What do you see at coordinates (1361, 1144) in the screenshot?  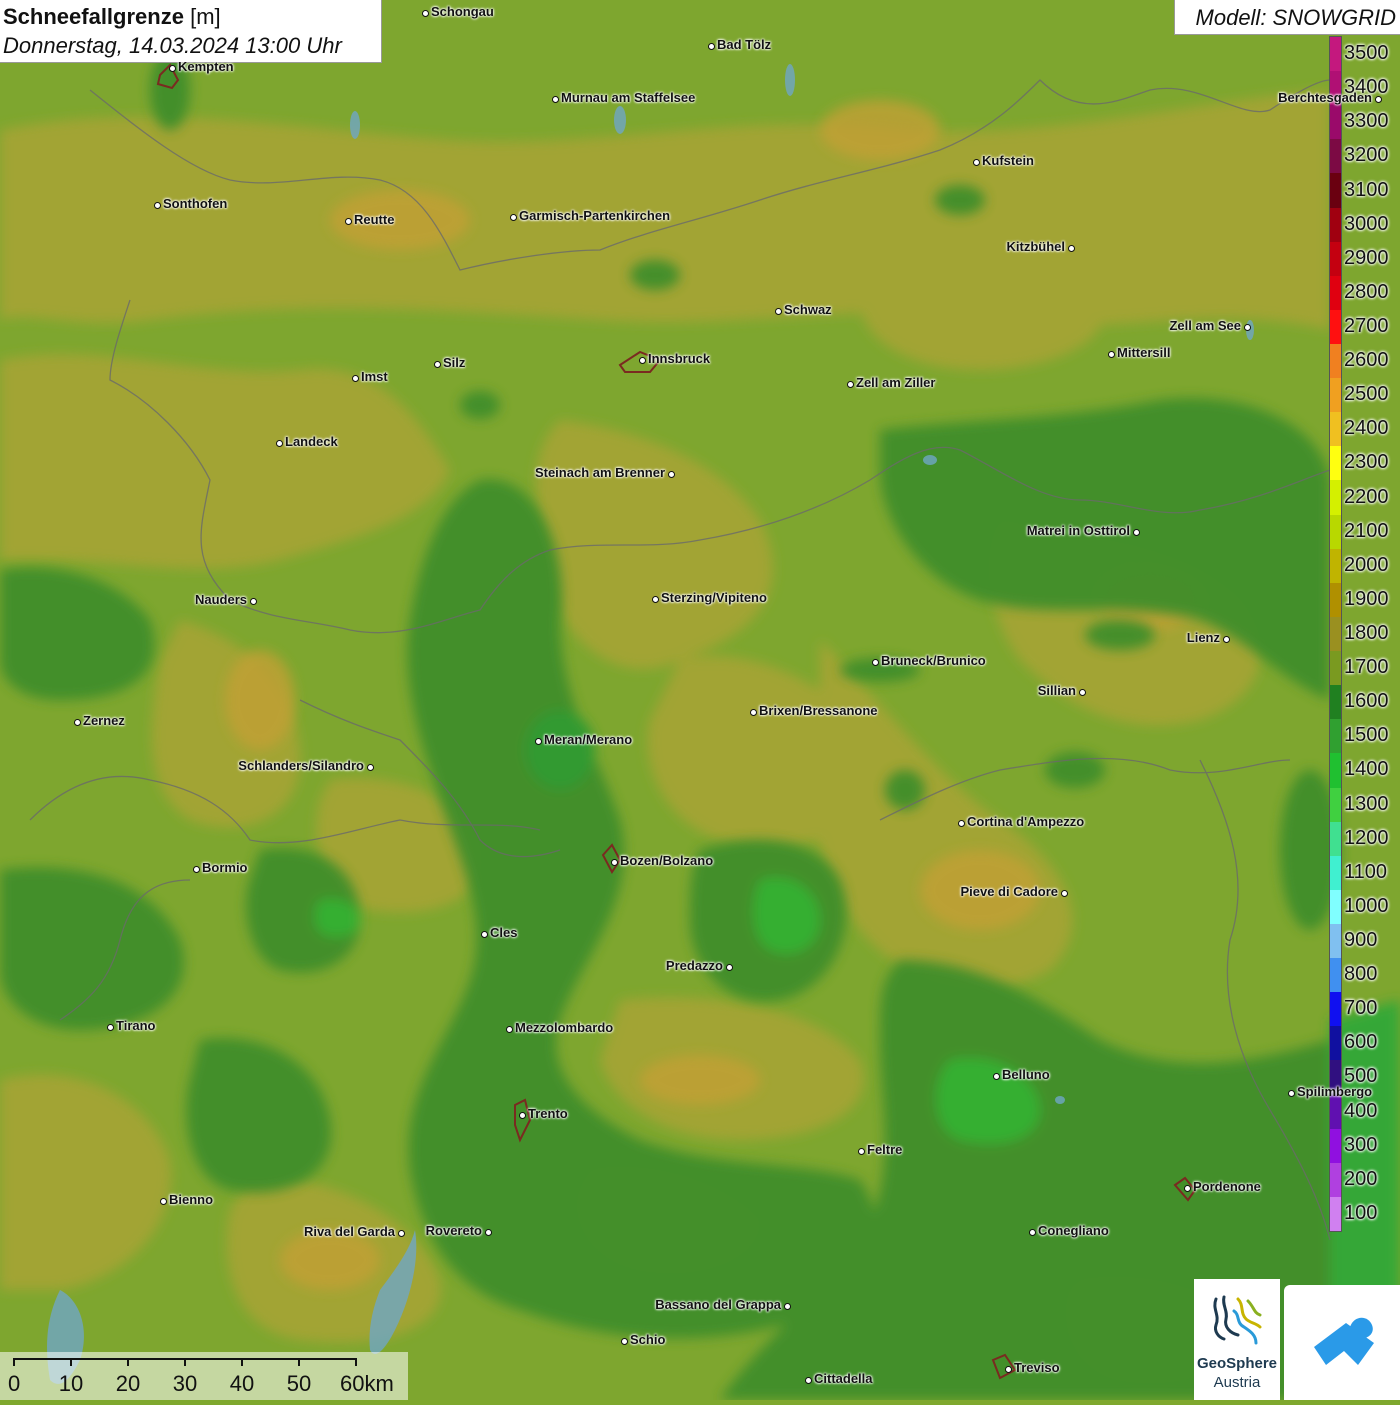 I see `color-scale-label: 300` at bounding box center [1361, 1144].